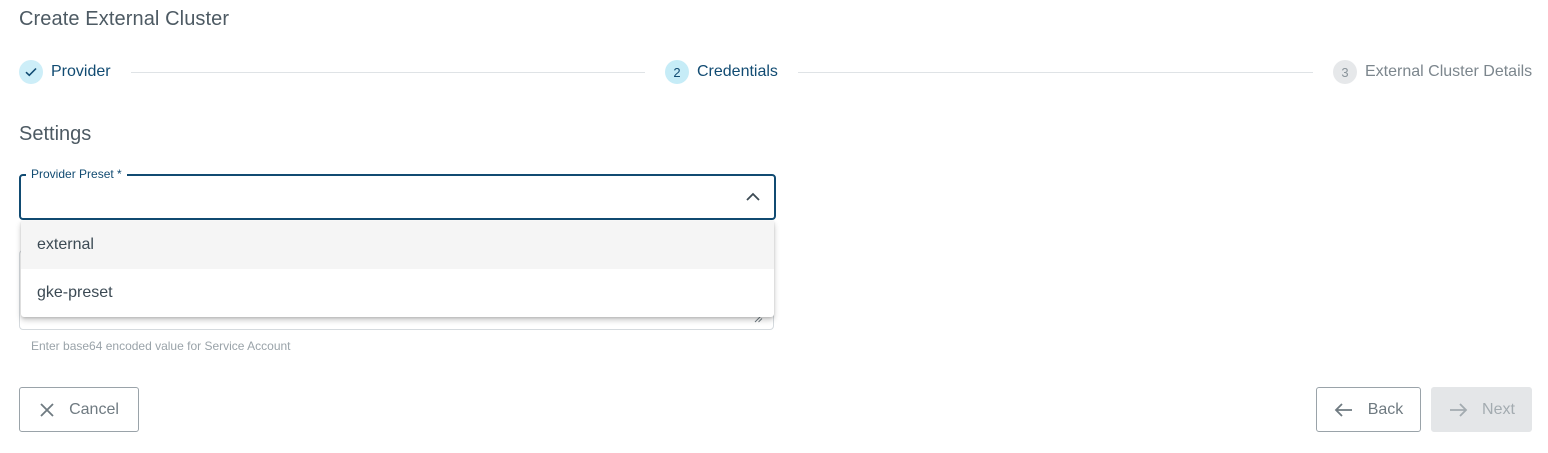 Image resolution: width=1548 pixels, height=453 pixels. I want to click on step-label: Provider, so click(81, 71).